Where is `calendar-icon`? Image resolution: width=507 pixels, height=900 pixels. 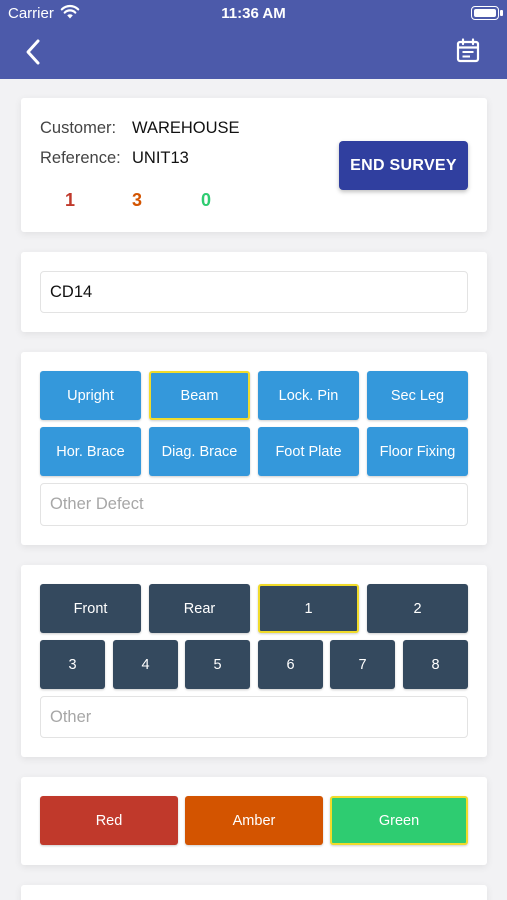
calendar-icon is located at coordinates (468, 51).